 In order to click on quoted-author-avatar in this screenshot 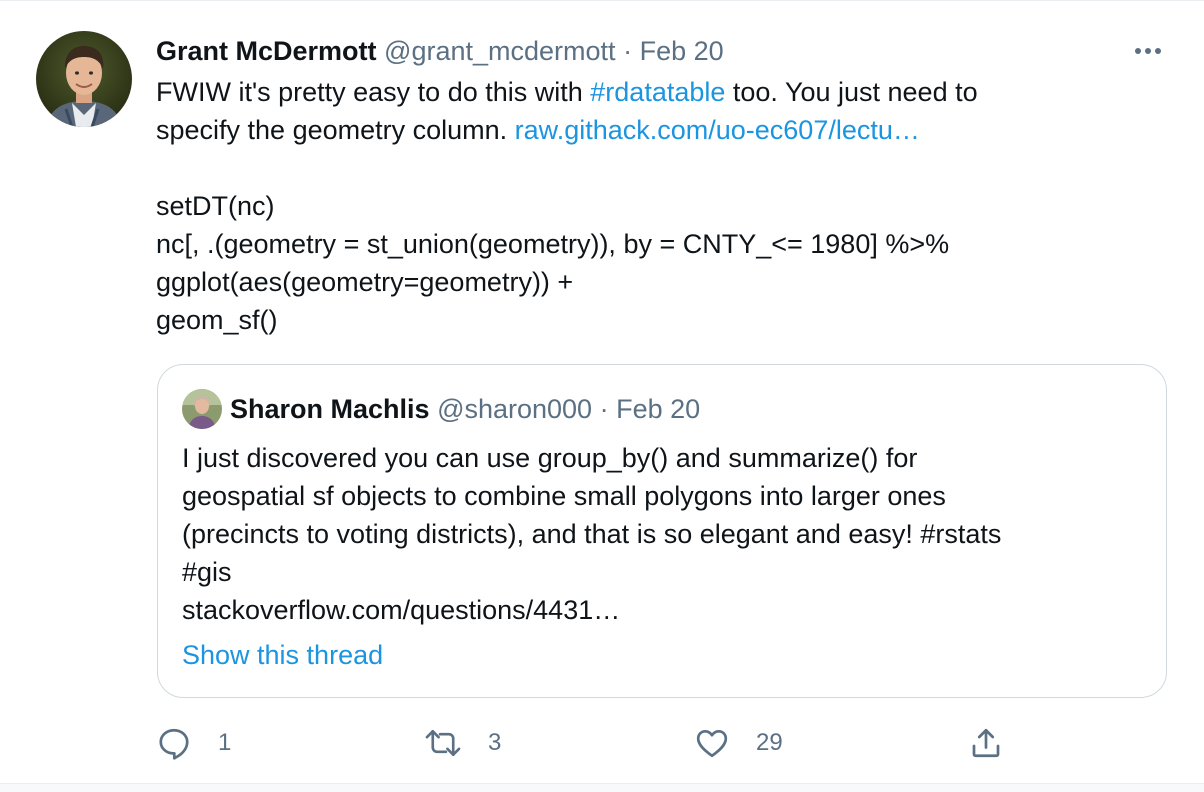, I will do `click(202, 409)`.